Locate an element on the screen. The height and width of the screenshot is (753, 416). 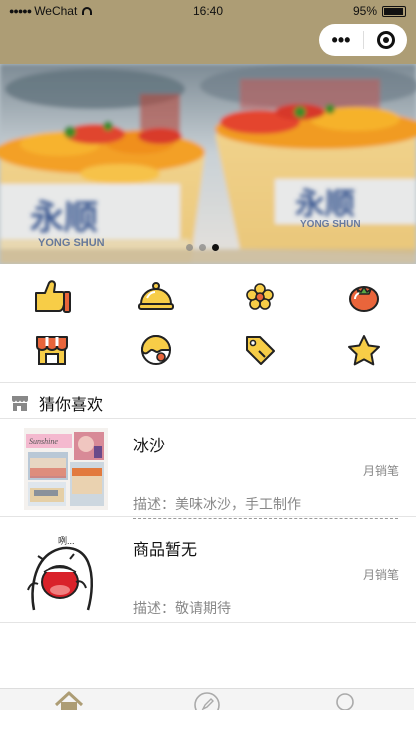
tab-home is located at coordinates (69, 699).